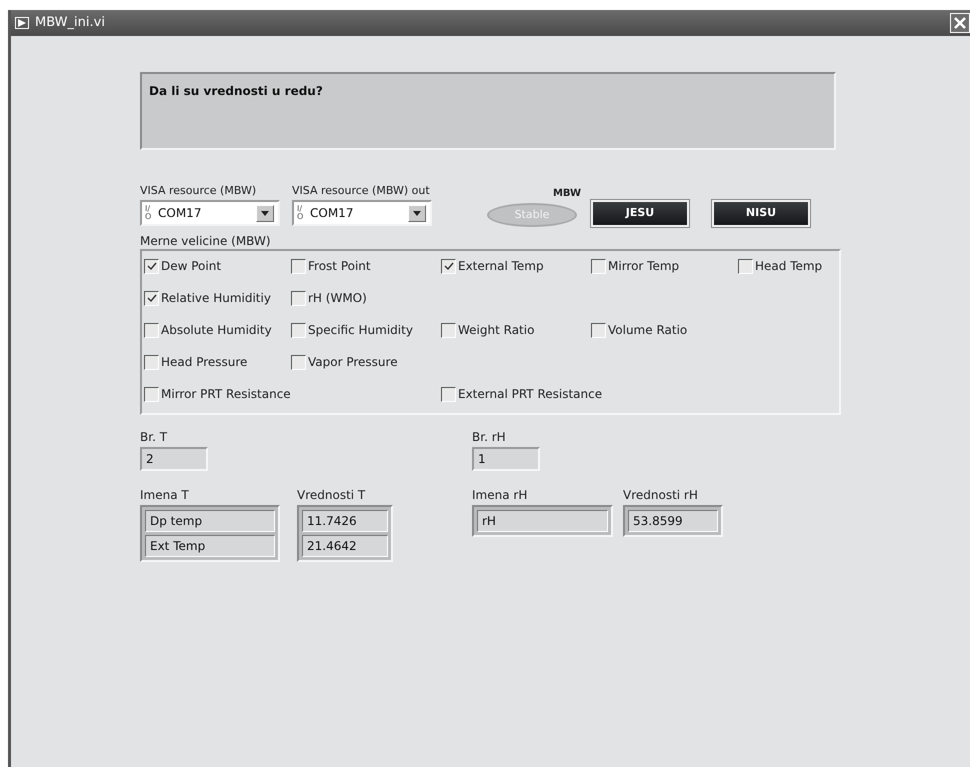  I want to click on indicator-label: MBW, so click(567, 194).